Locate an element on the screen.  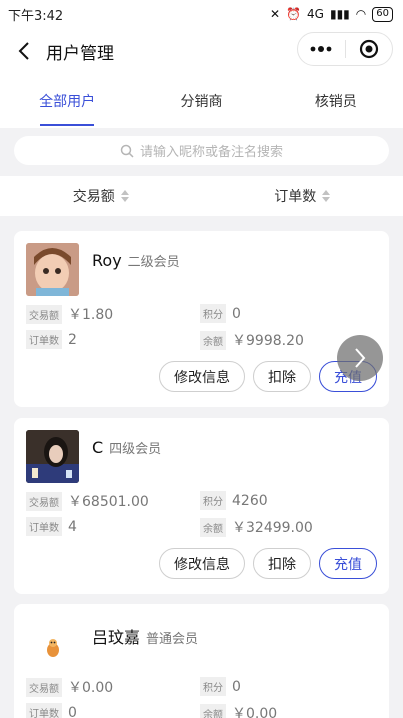
tab-bar: 全部用户 分销商 核销员 is located at coordinates (201, 101).